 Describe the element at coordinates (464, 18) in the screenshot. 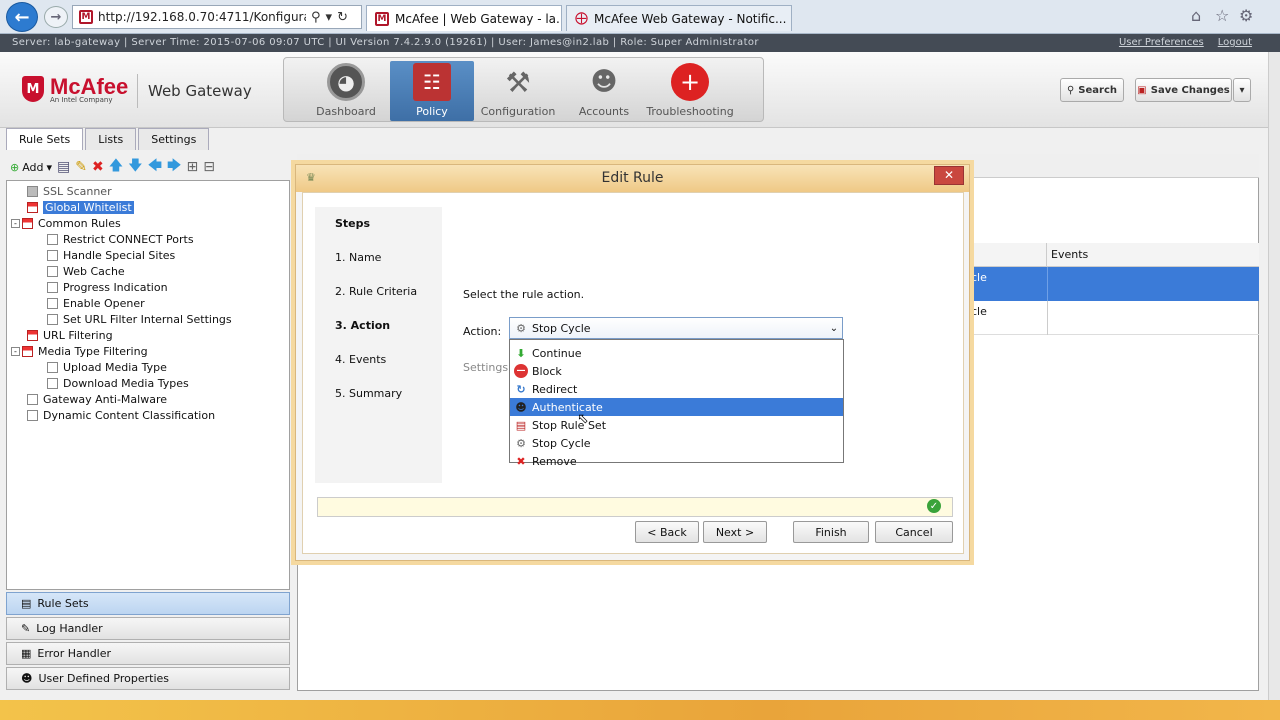

I see `browser-tab-active: M McAfee | Web Gateway - la... ✕` at that location.